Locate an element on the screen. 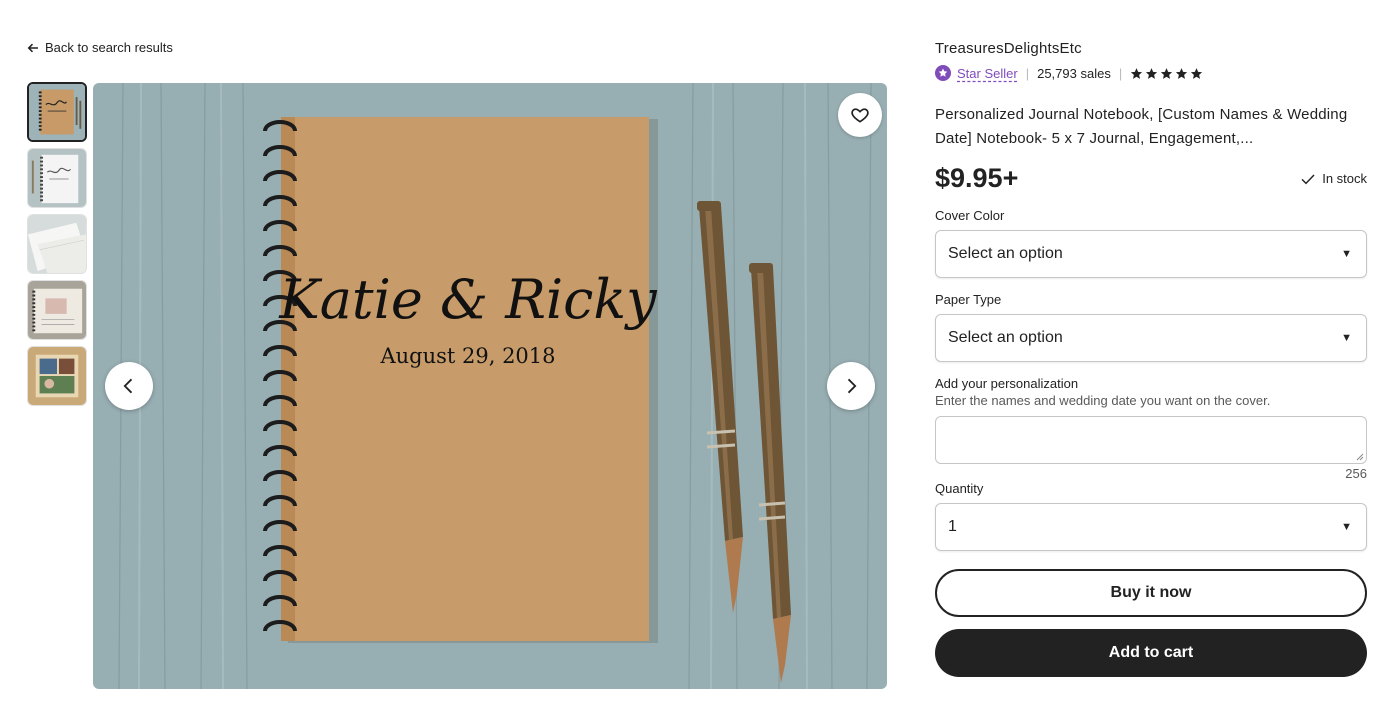  back-link-label: Back to search results is located at coordinates (109, 47).